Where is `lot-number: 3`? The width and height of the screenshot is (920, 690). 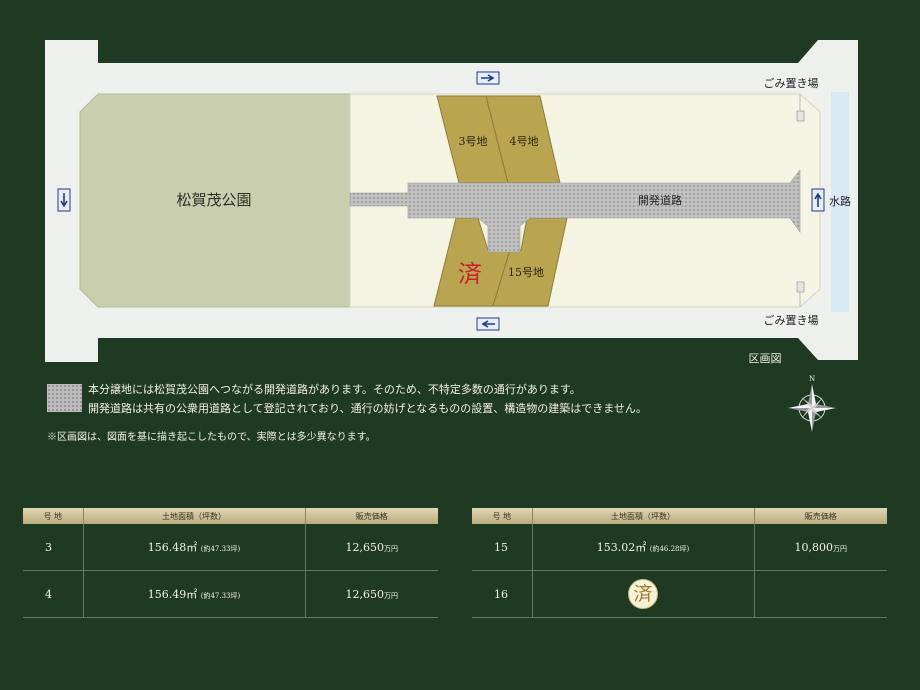 lot-number: 3 is located at coordinates (53, 547).